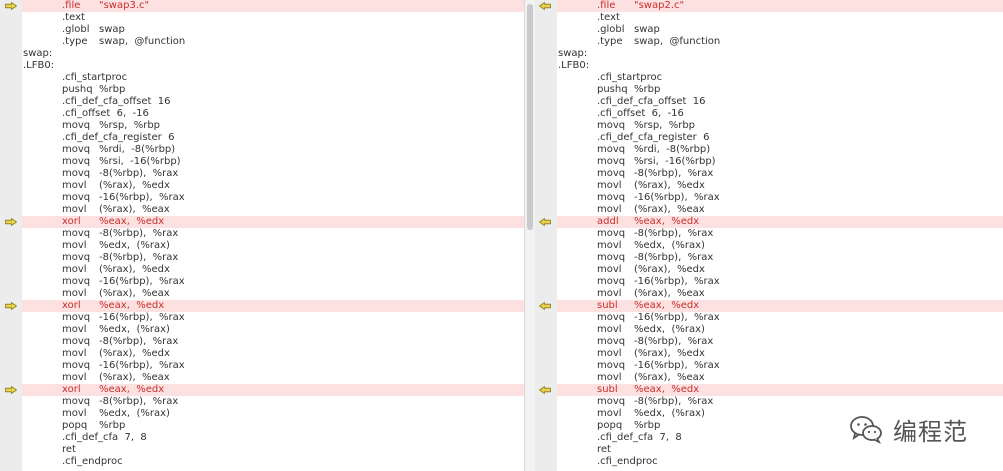 This screenshot has width=1003, height=471. What do you see at coordinates (627, 461) in the screenshot?
I see `code-mnemonic: .cfi_endproc` at bounding box center [627, 461].